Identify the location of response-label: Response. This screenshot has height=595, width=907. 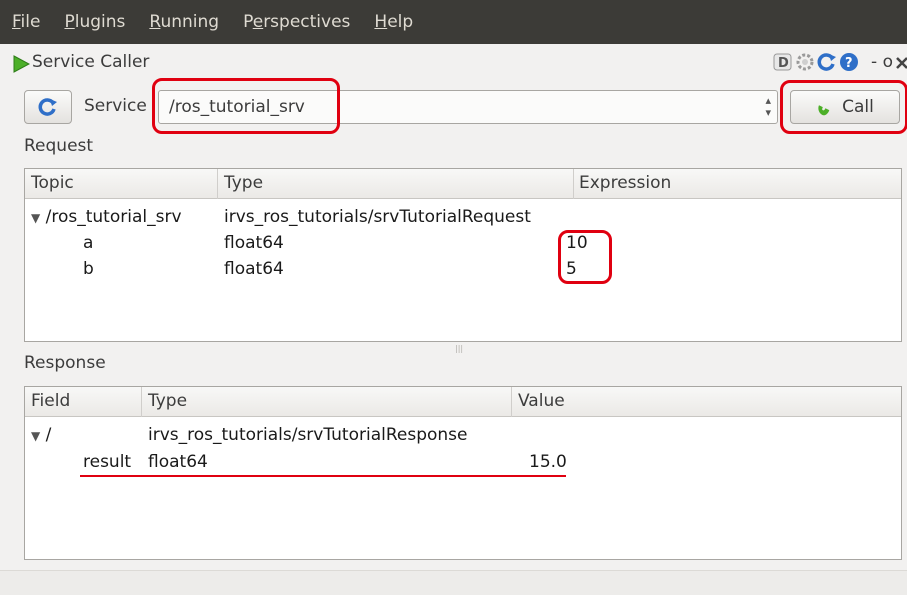
(65, 363).